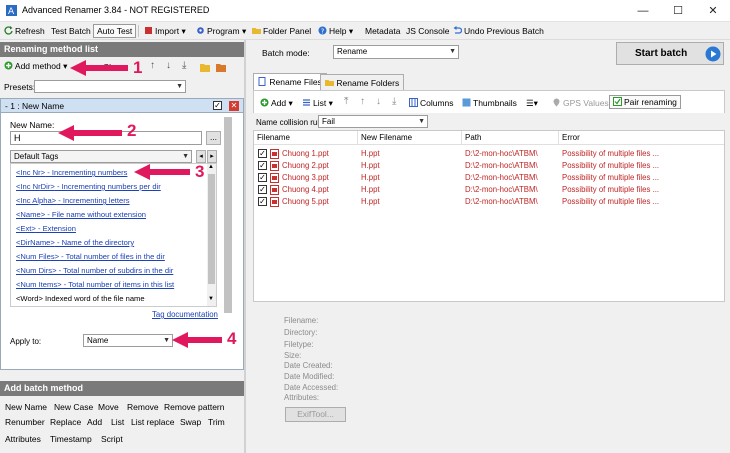  Describe the element at coordinates (216, 422) in the screenshot. I see `batch-method-trim: Trim` at that location.